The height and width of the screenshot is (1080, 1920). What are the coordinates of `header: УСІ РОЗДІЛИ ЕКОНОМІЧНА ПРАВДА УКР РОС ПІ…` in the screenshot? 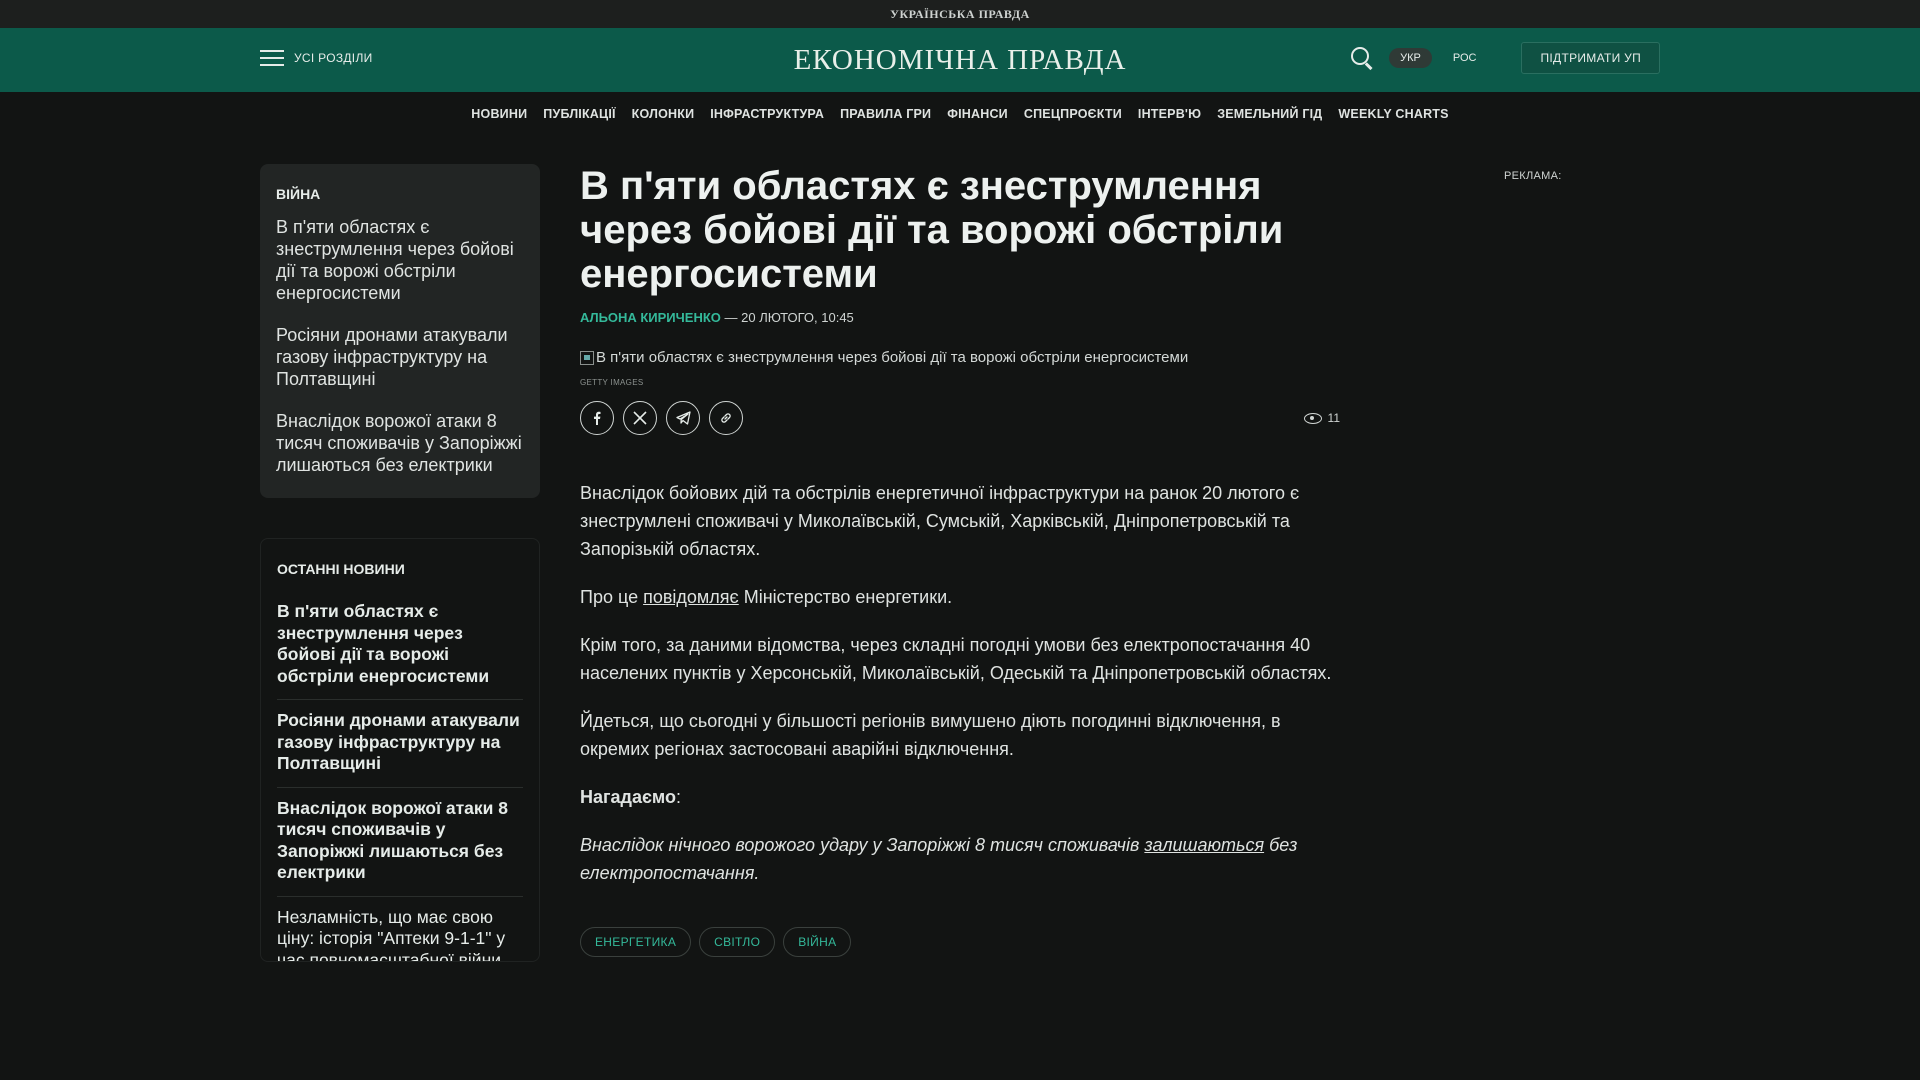 It's located at (960, 60).